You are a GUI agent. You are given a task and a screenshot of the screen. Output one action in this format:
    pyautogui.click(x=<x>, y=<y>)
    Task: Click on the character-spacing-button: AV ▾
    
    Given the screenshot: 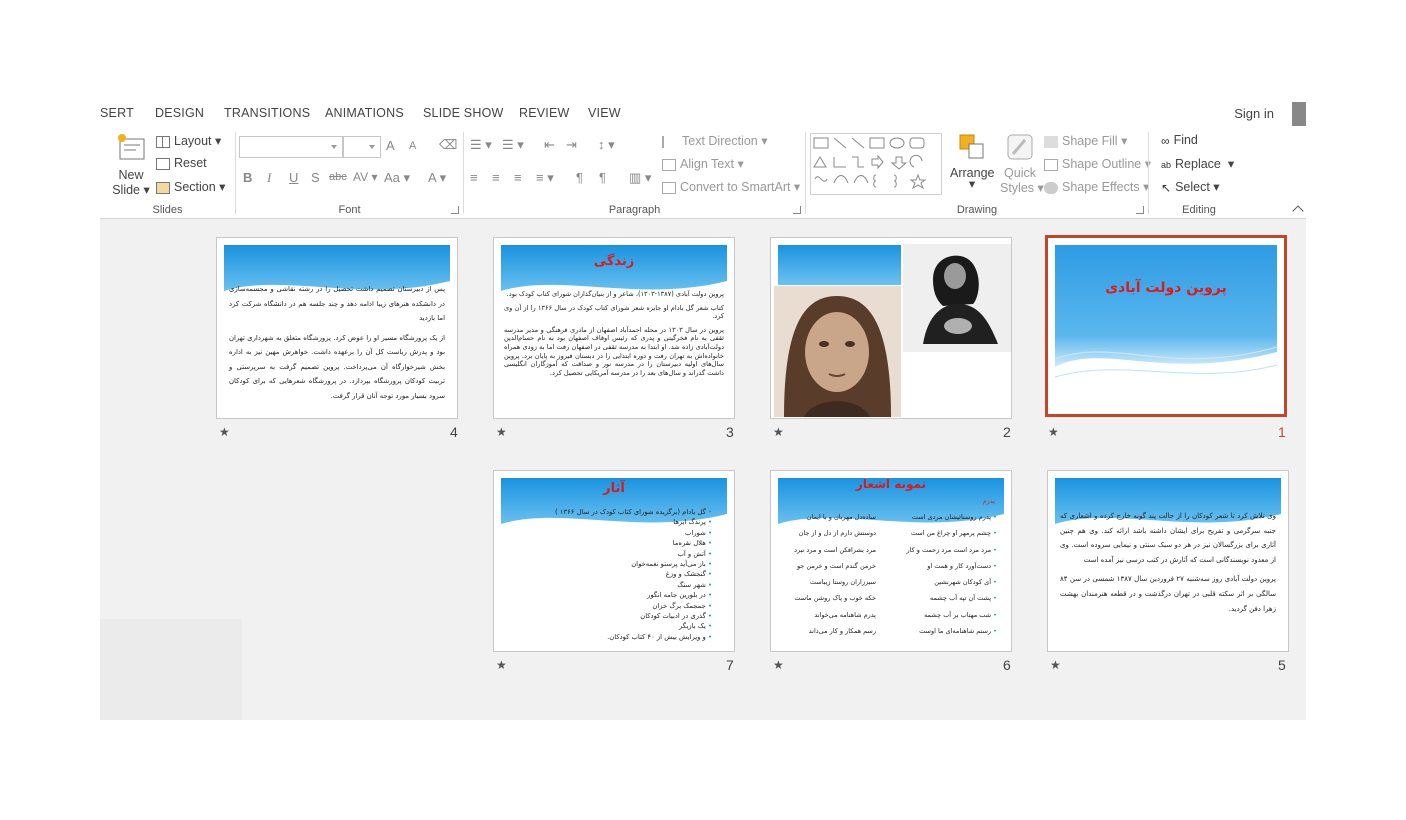 What is the action you would take?
    pyautogui.click(x=365, y=177)
    